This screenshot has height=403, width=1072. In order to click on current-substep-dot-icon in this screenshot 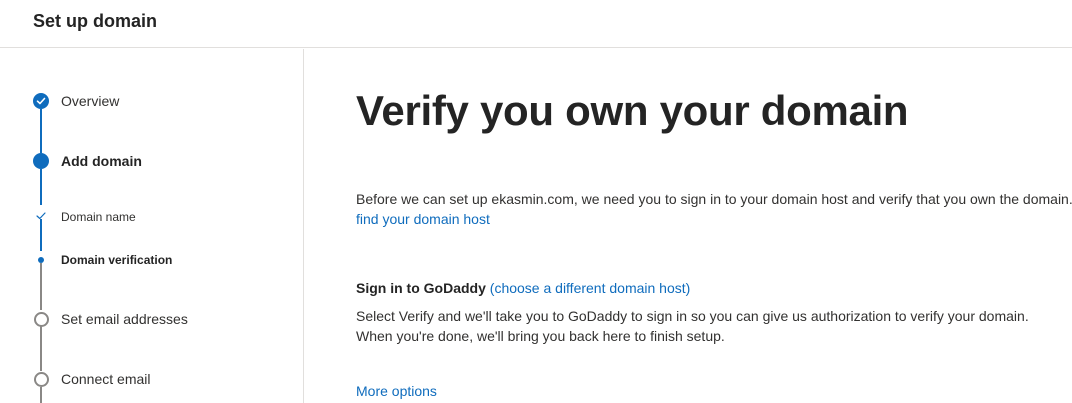, I will do `click(41, 260)`.